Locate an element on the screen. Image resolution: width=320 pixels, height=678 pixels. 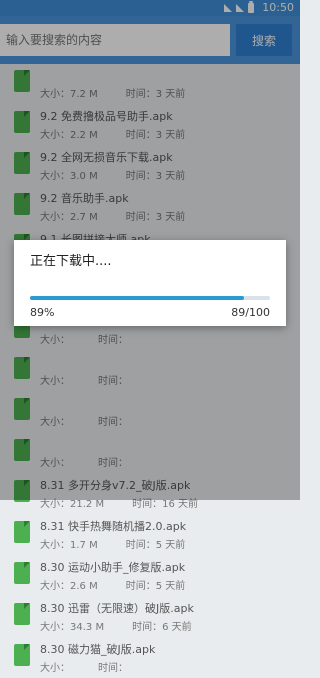
time-value: 16 天前 is located at coordinates (180, 504).